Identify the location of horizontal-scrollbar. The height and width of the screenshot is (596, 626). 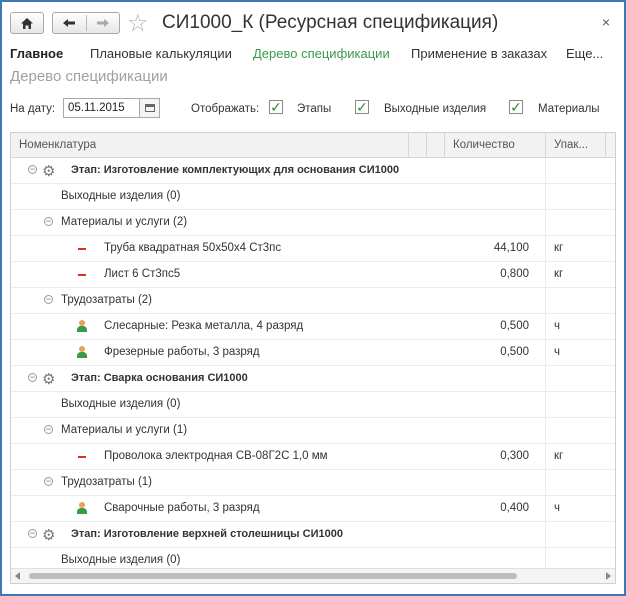
(313, 575).